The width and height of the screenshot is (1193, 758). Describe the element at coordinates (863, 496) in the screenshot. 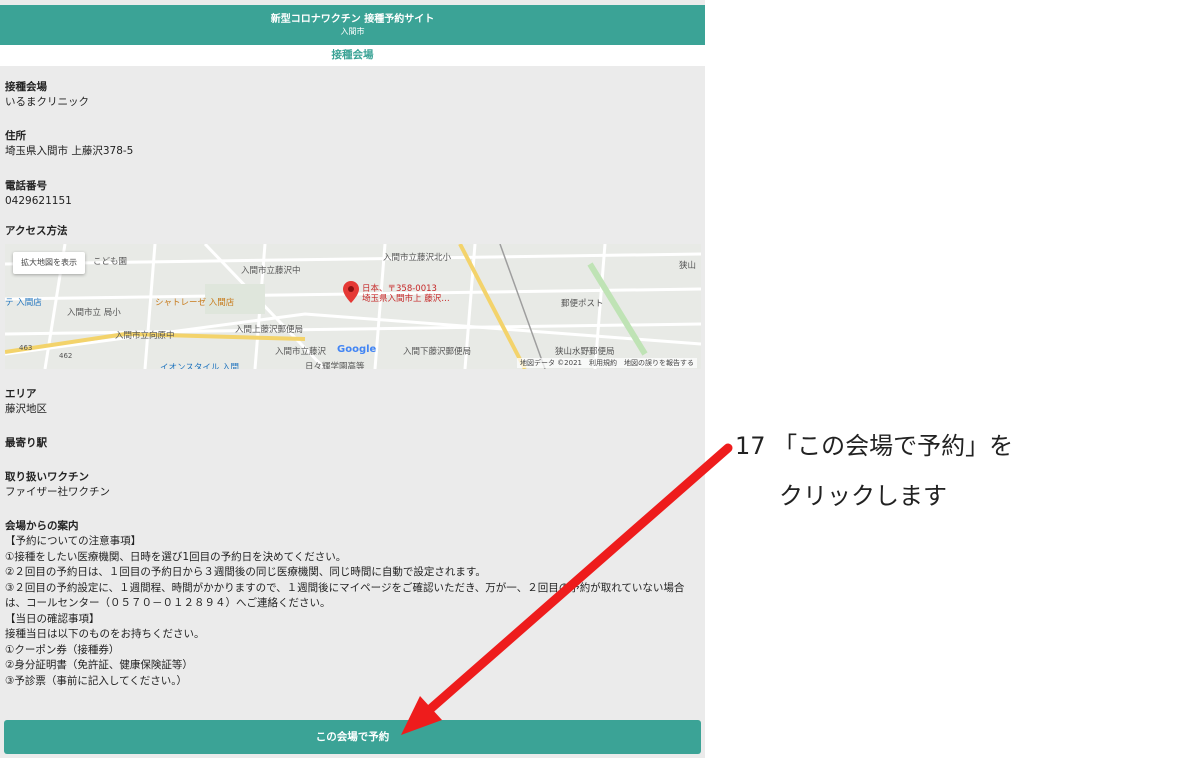

I see `instruction-line2: クリックします` at that location.